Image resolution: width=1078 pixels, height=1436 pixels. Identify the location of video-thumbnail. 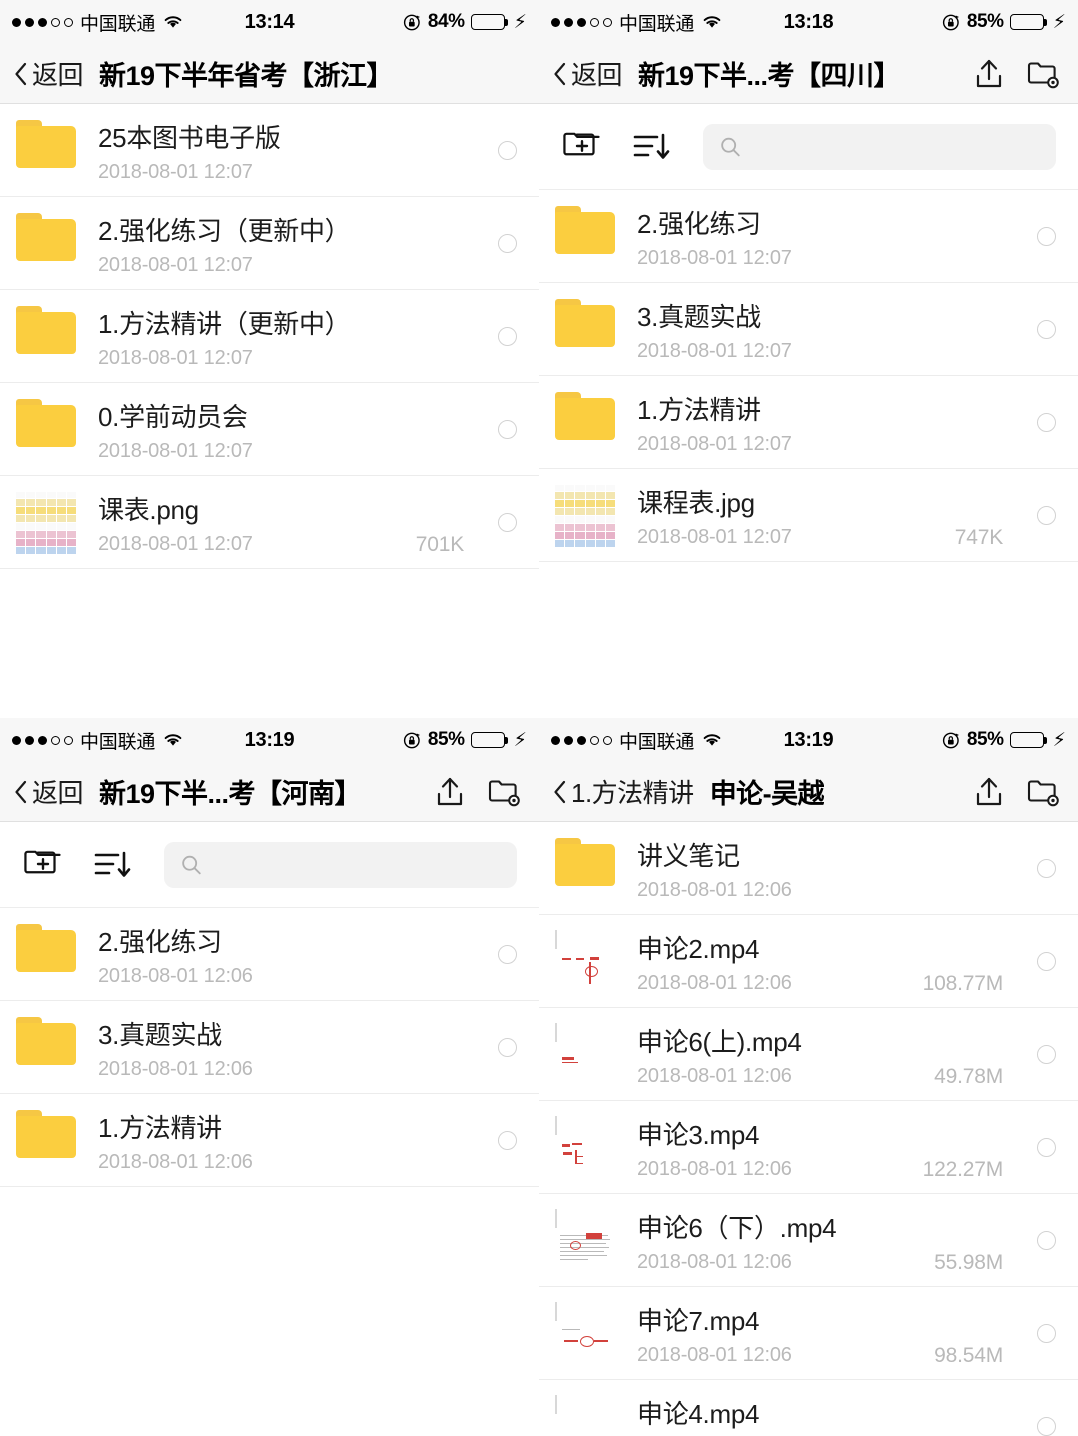
(586, 1333).